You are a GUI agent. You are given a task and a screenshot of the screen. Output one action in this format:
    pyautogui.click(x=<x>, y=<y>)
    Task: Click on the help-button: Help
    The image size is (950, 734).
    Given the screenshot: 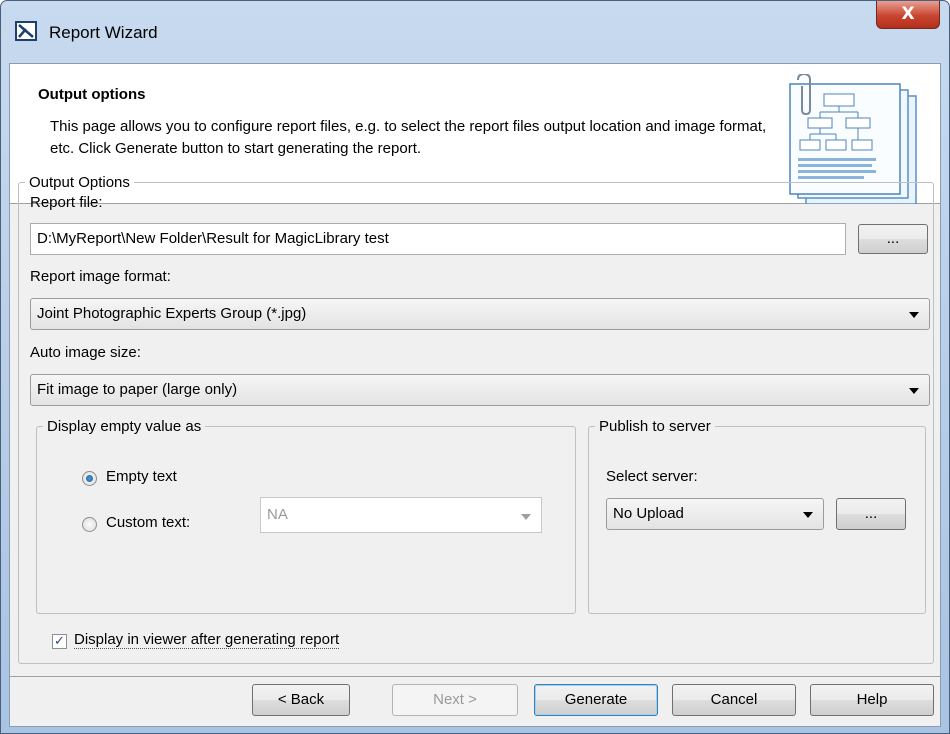 What is the action you would take?
    pyautogui.click(x=872, y=700)
    